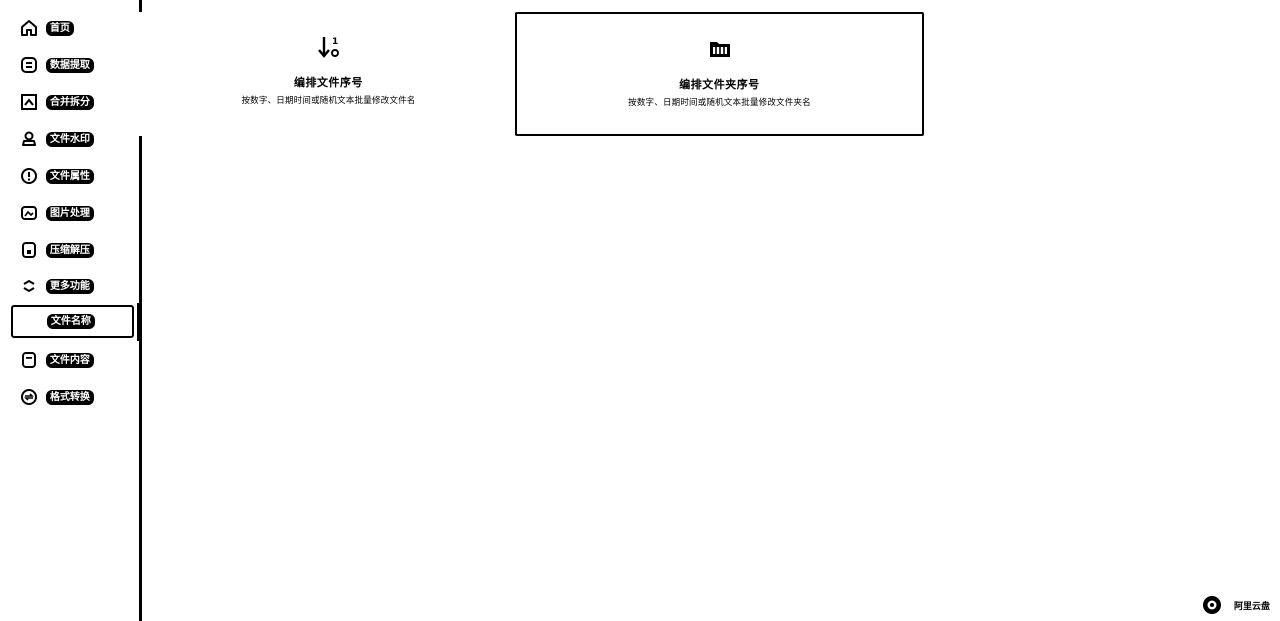  What do you see at coordinates (29, 28) in the screenshot?
I see `home-icon` at bounding box center [29, 28].